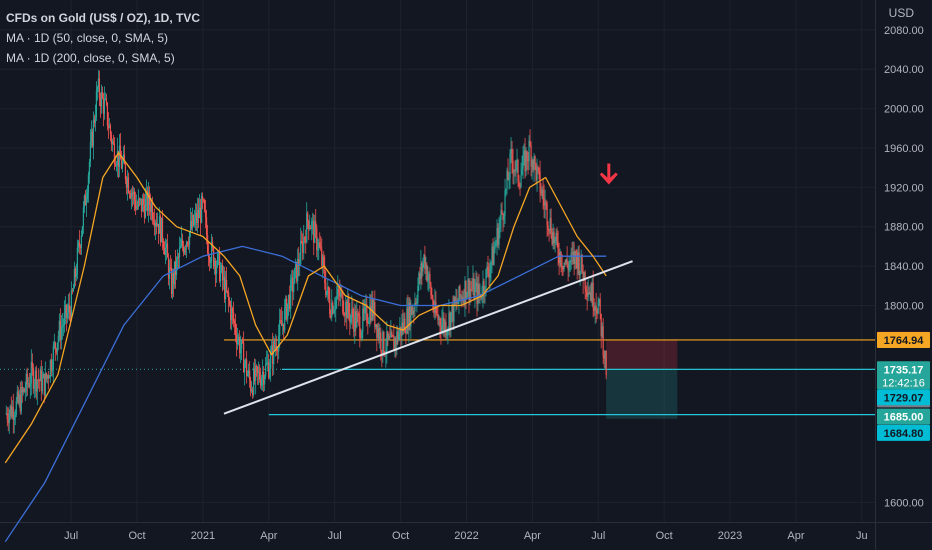 The height and width of the screenshot is (550, 932). What do you see at coordinates (103, 58) in the screenshot?
I see `legend-ma200: MA · 1D (200, close, 0, SMA, 5)` at bounding box center [103, 58].